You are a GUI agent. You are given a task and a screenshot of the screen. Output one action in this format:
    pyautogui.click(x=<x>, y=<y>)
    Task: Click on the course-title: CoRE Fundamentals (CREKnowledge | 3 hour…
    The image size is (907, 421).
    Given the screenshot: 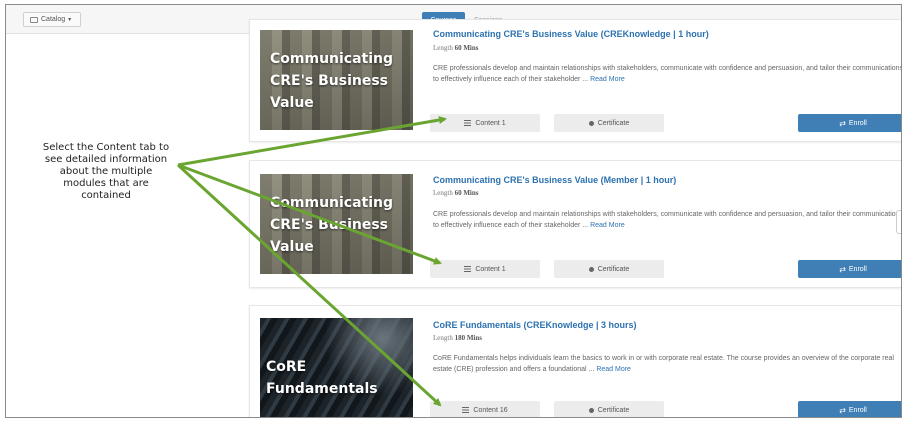 What is the action you would take?
    pyautogui.click(x=535, y=325)
    